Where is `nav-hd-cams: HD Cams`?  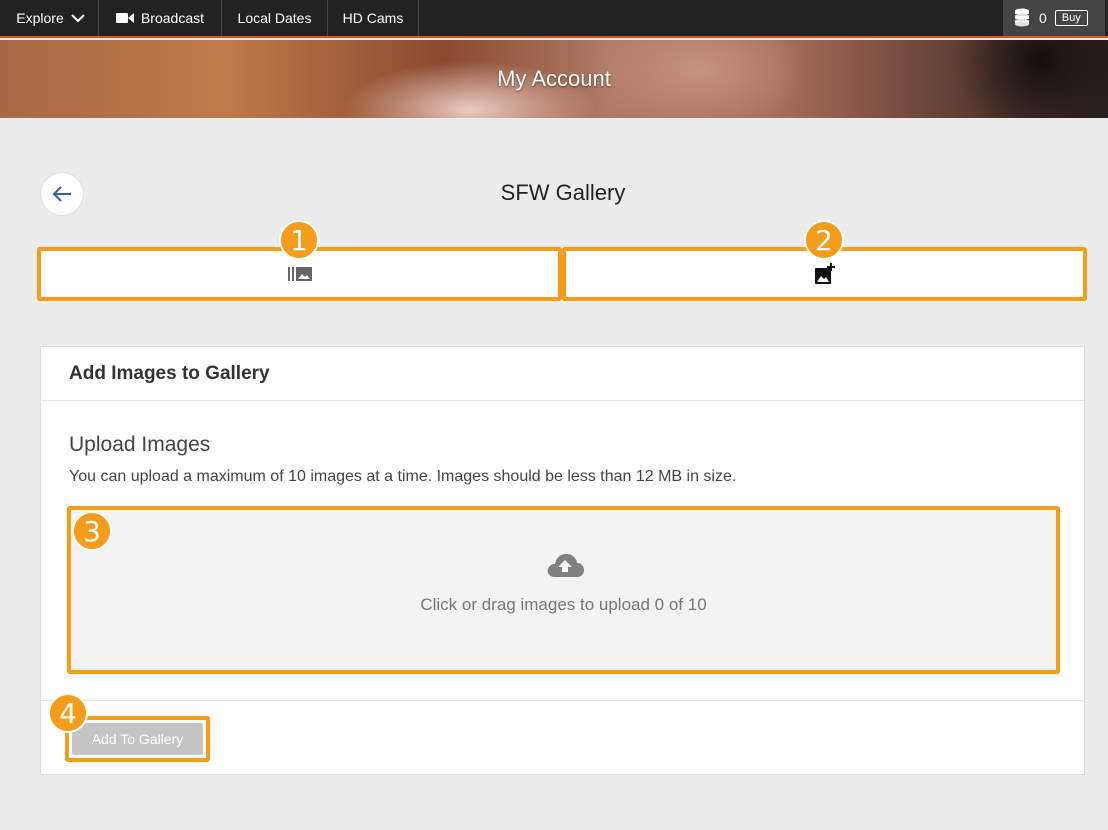
nav-hd-cams: HD Cams is located at coordinates (373, 18).